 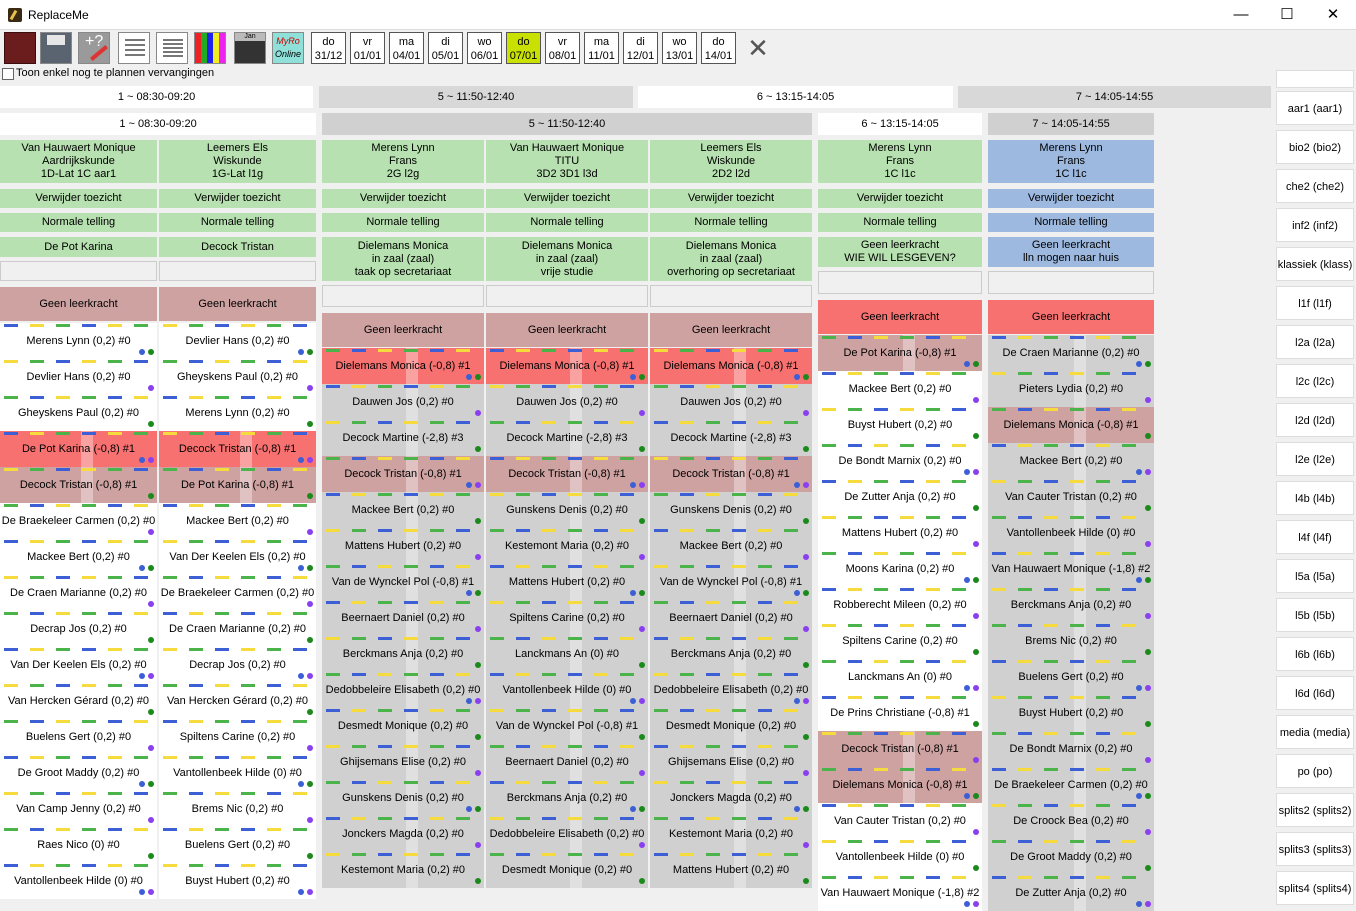 What do you see at coordinates (476, 97) in the screenshot?
I see `top-header-5: 5 ~ 11:50-12:40` at bounding box center [476, 97].